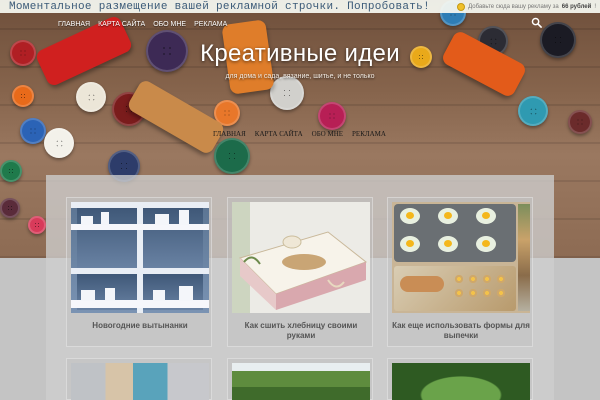 The image size is (600, 400). Describe the element at coordinates (140, 326) in the screenshot. I see `post-title: Новогодние вытынанки` at that location.